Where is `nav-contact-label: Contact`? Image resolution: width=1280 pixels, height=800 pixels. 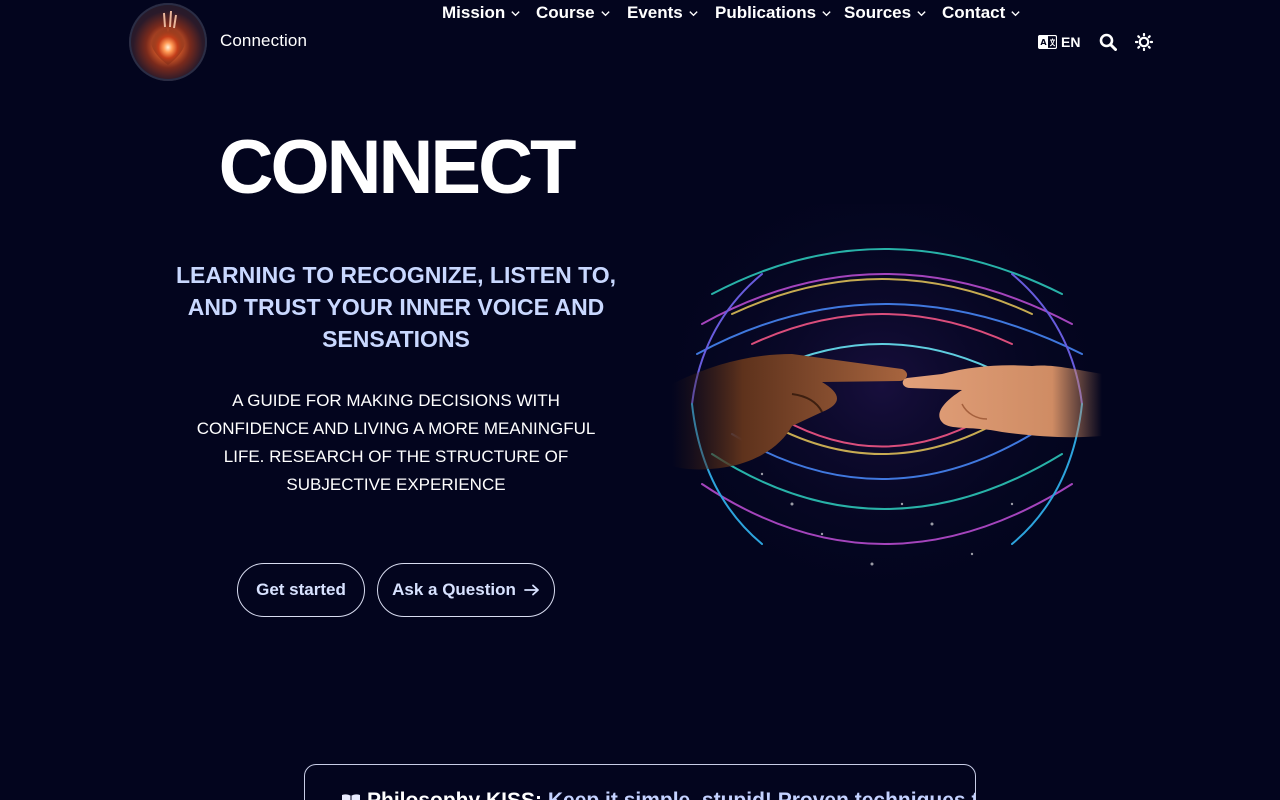 nav-contact-label: Contact is located at coordinates (974, 12).